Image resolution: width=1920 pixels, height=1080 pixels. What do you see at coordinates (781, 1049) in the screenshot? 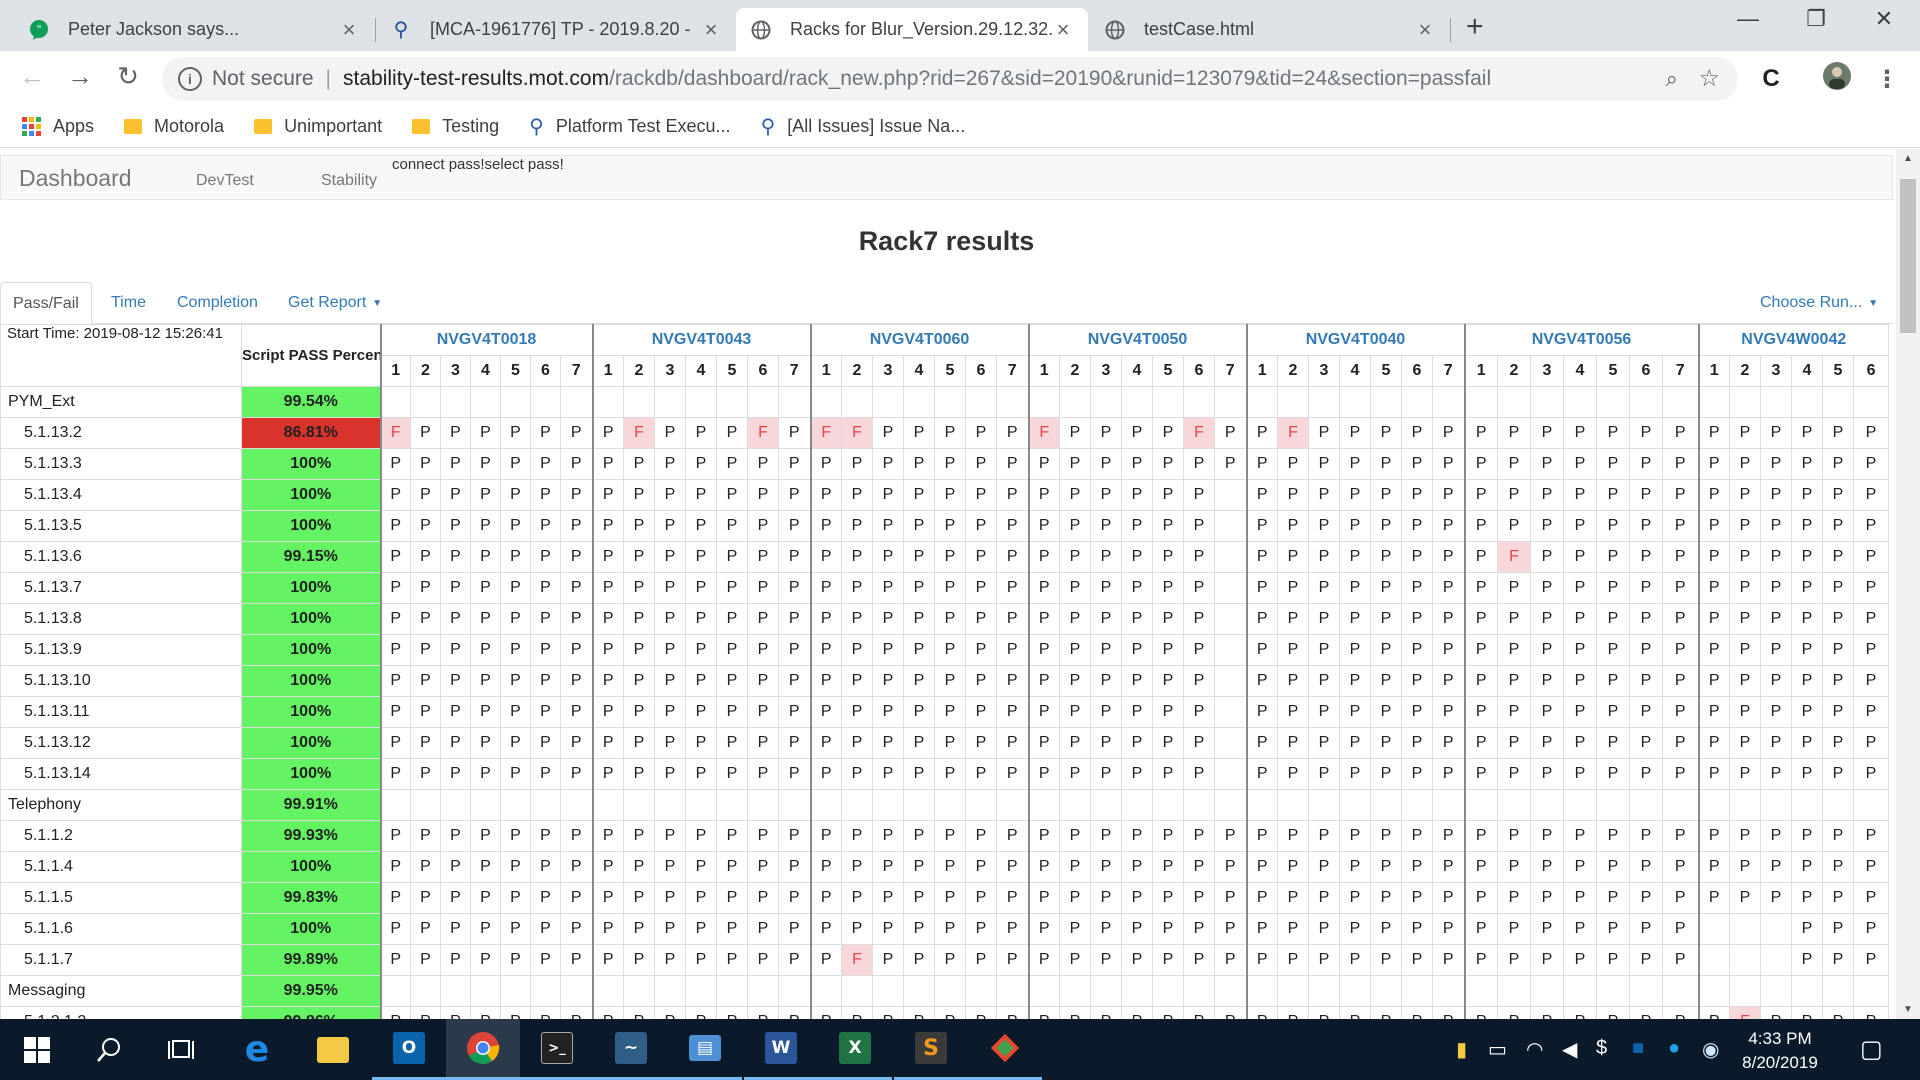
I see `taskbar-word: W` at bounding box center [781, 1049].